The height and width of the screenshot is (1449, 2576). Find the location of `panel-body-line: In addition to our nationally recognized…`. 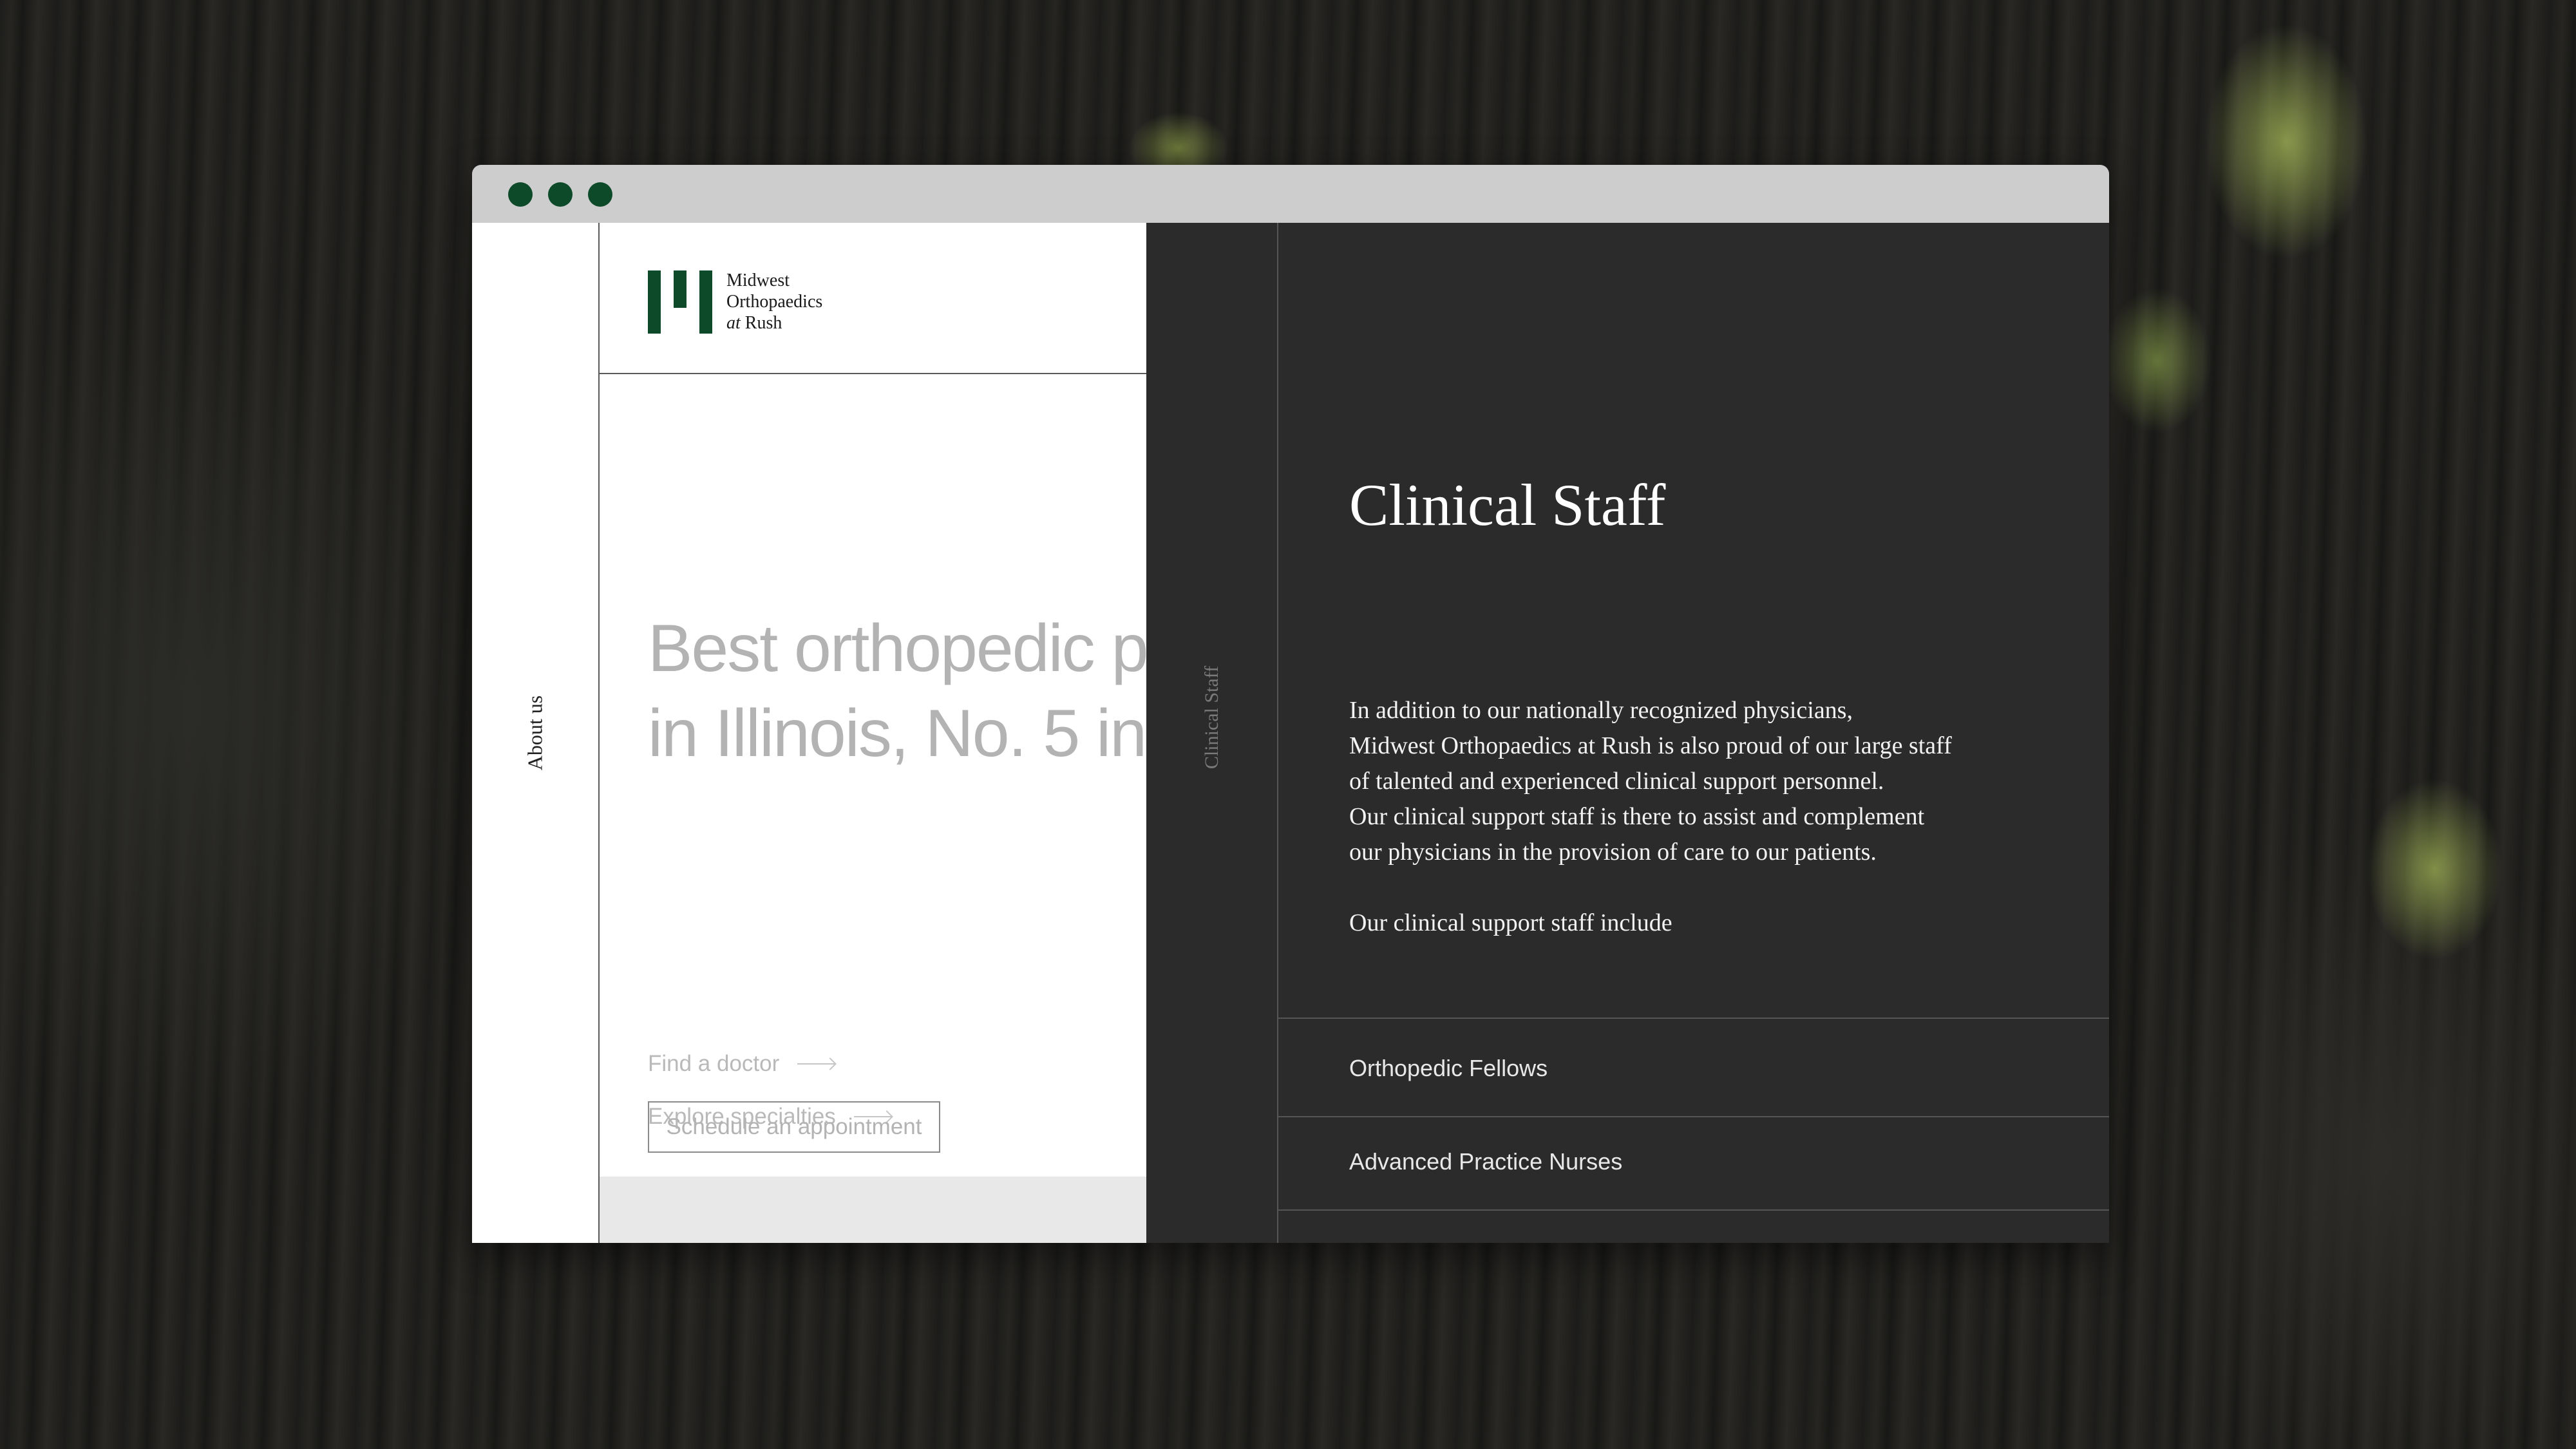

panel-body-line: In addition to our nationally recognized… is located at coordinates (1601, 711).